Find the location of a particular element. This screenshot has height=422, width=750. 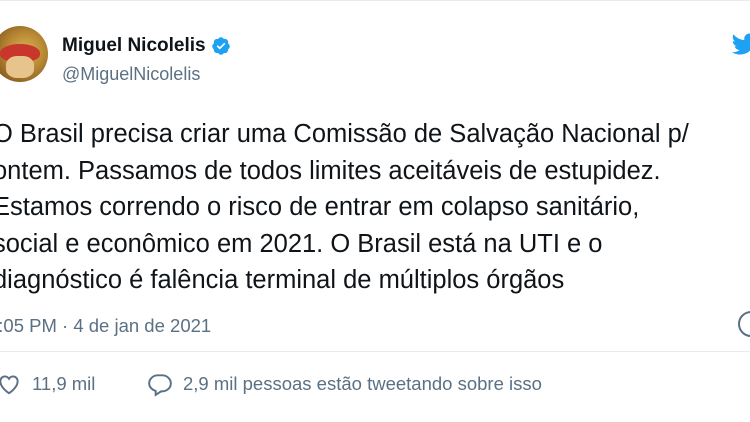

twitter-bird-icon is located at coordinates (740, 44).